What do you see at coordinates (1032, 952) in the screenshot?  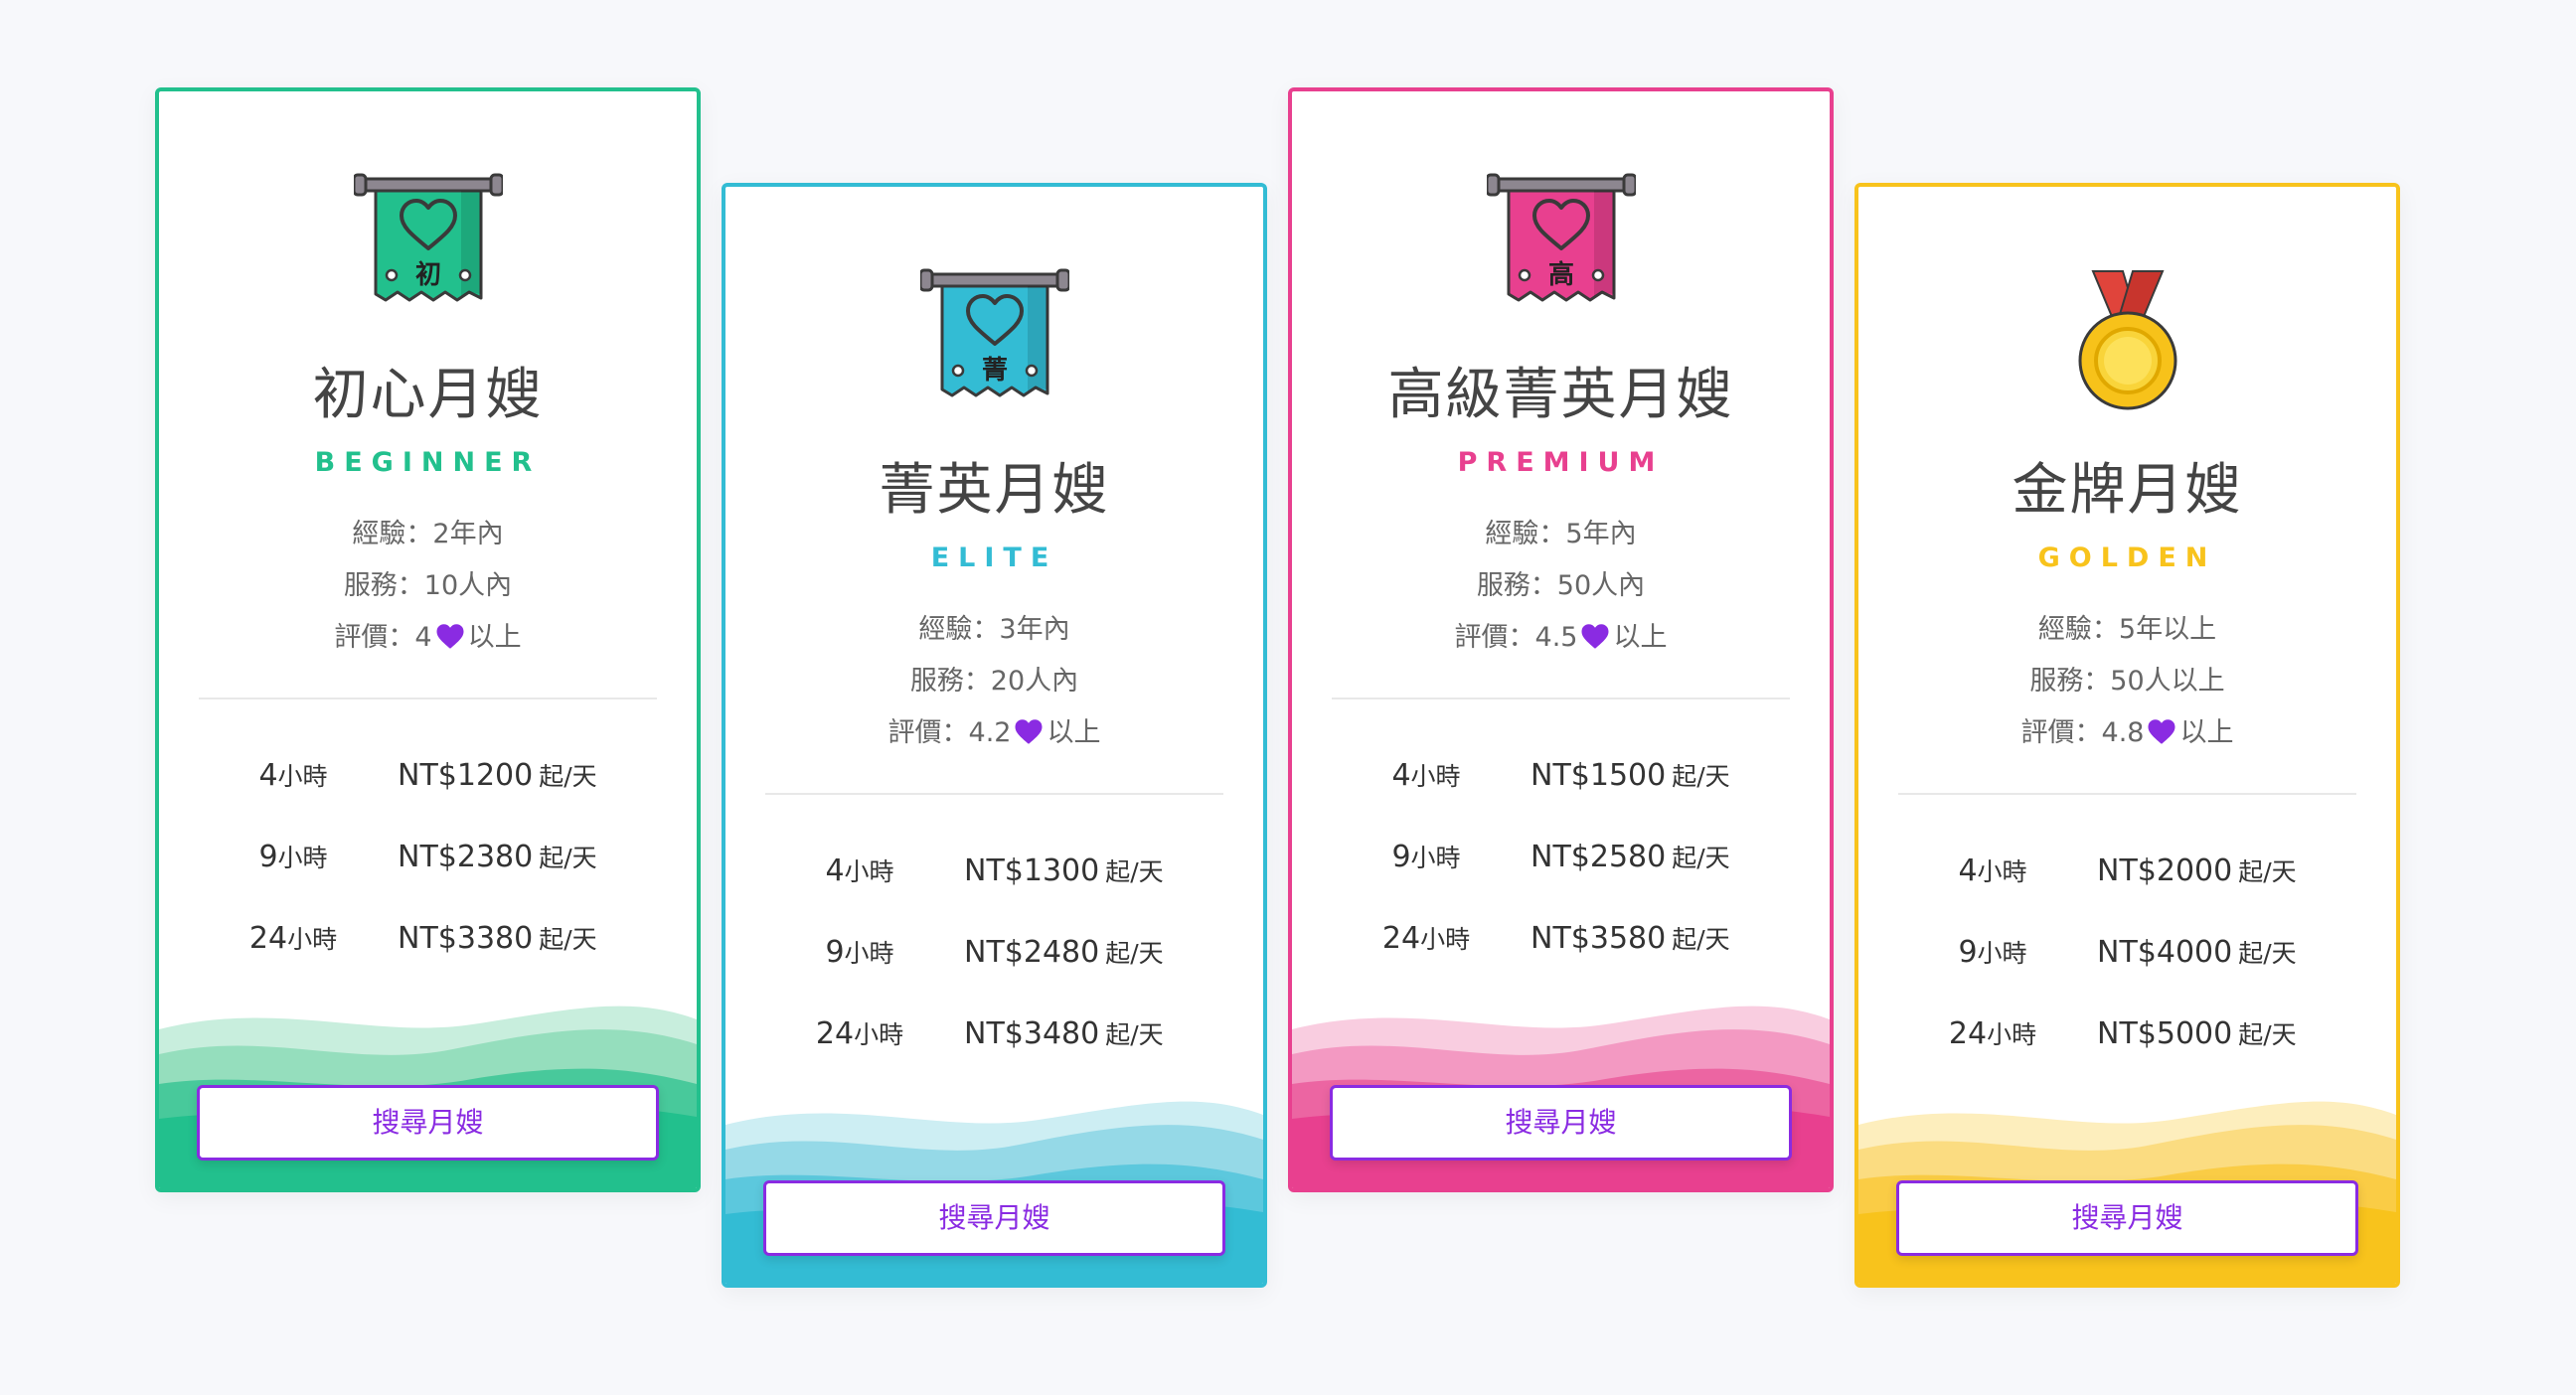 I see `price-value: NT$2480` at bounding box center [1032, 952].